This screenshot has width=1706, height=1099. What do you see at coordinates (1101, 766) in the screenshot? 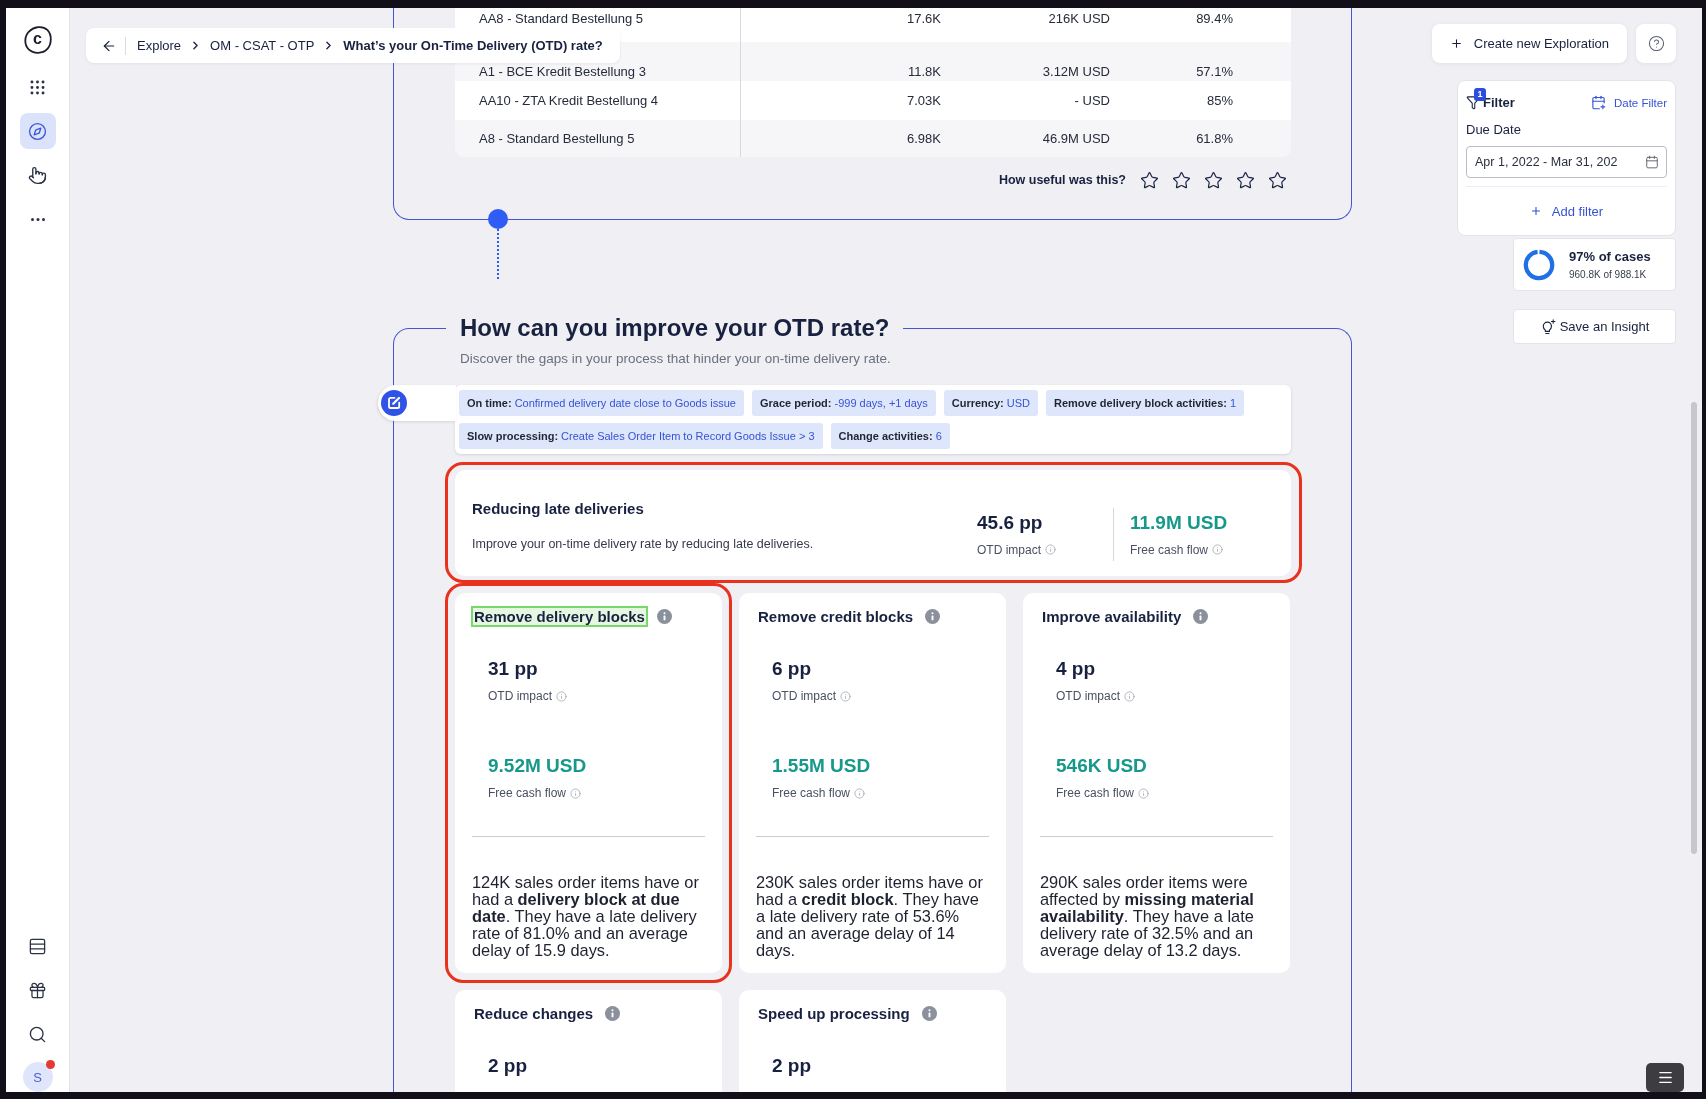
I see `metric-value: 546K USD` at bounding box center [1101, 766].